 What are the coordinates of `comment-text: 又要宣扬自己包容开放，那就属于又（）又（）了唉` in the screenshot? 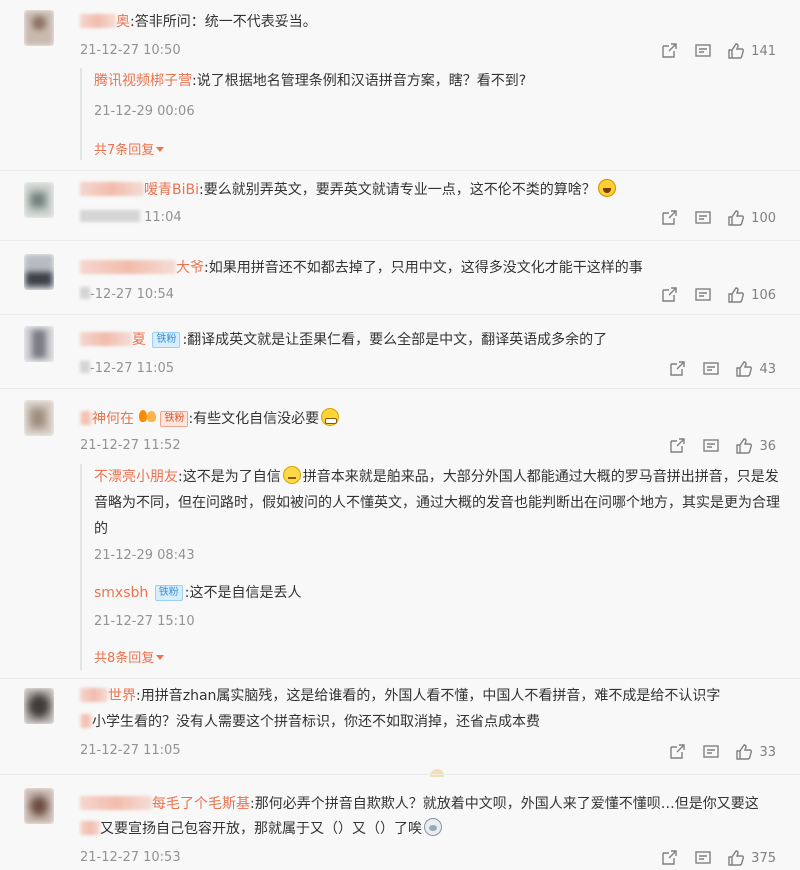 It's located at (261, 829).